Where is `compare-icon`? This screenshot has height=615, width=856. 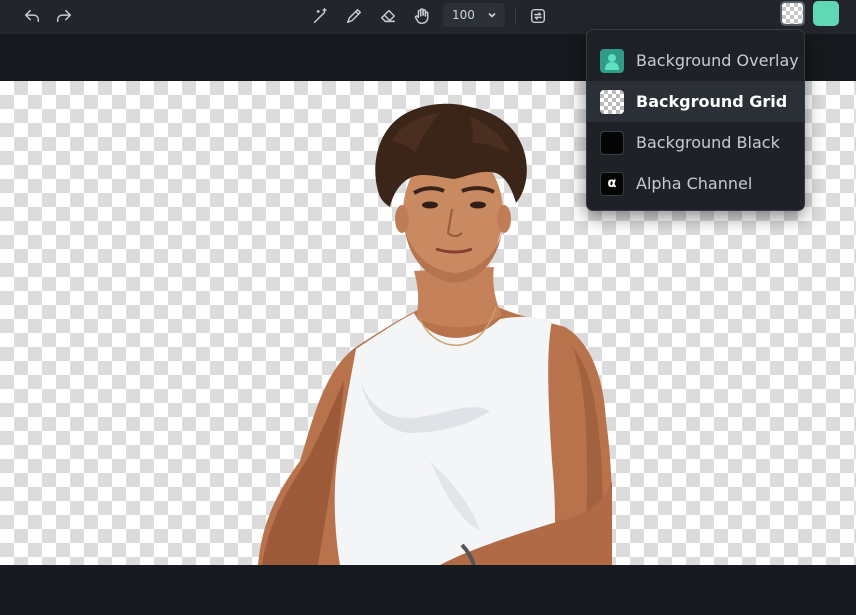
compare-icon is located at coordinates (538, 16).